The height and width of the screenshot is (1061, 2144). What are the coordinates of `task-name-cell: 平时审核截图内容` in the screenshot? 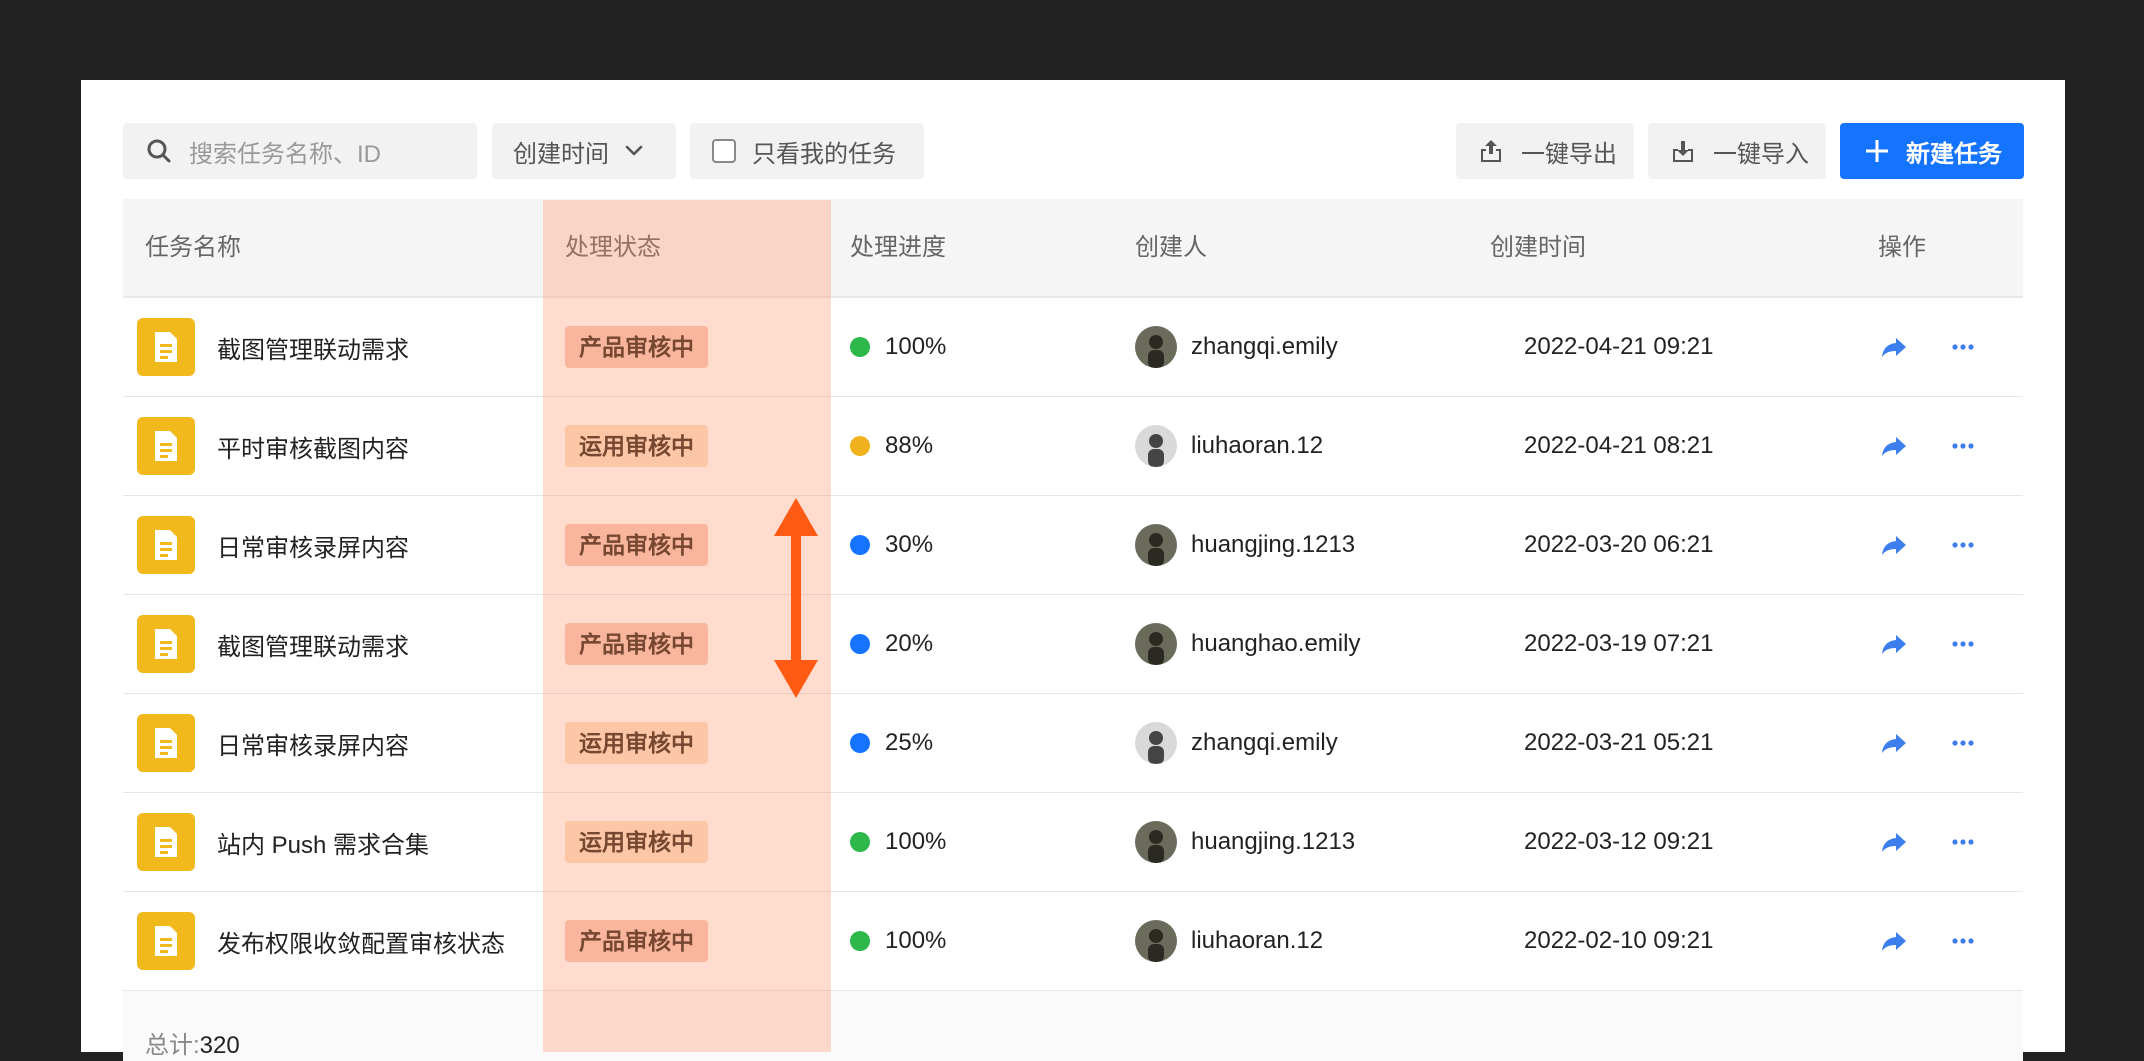 It's located at (273, 446).